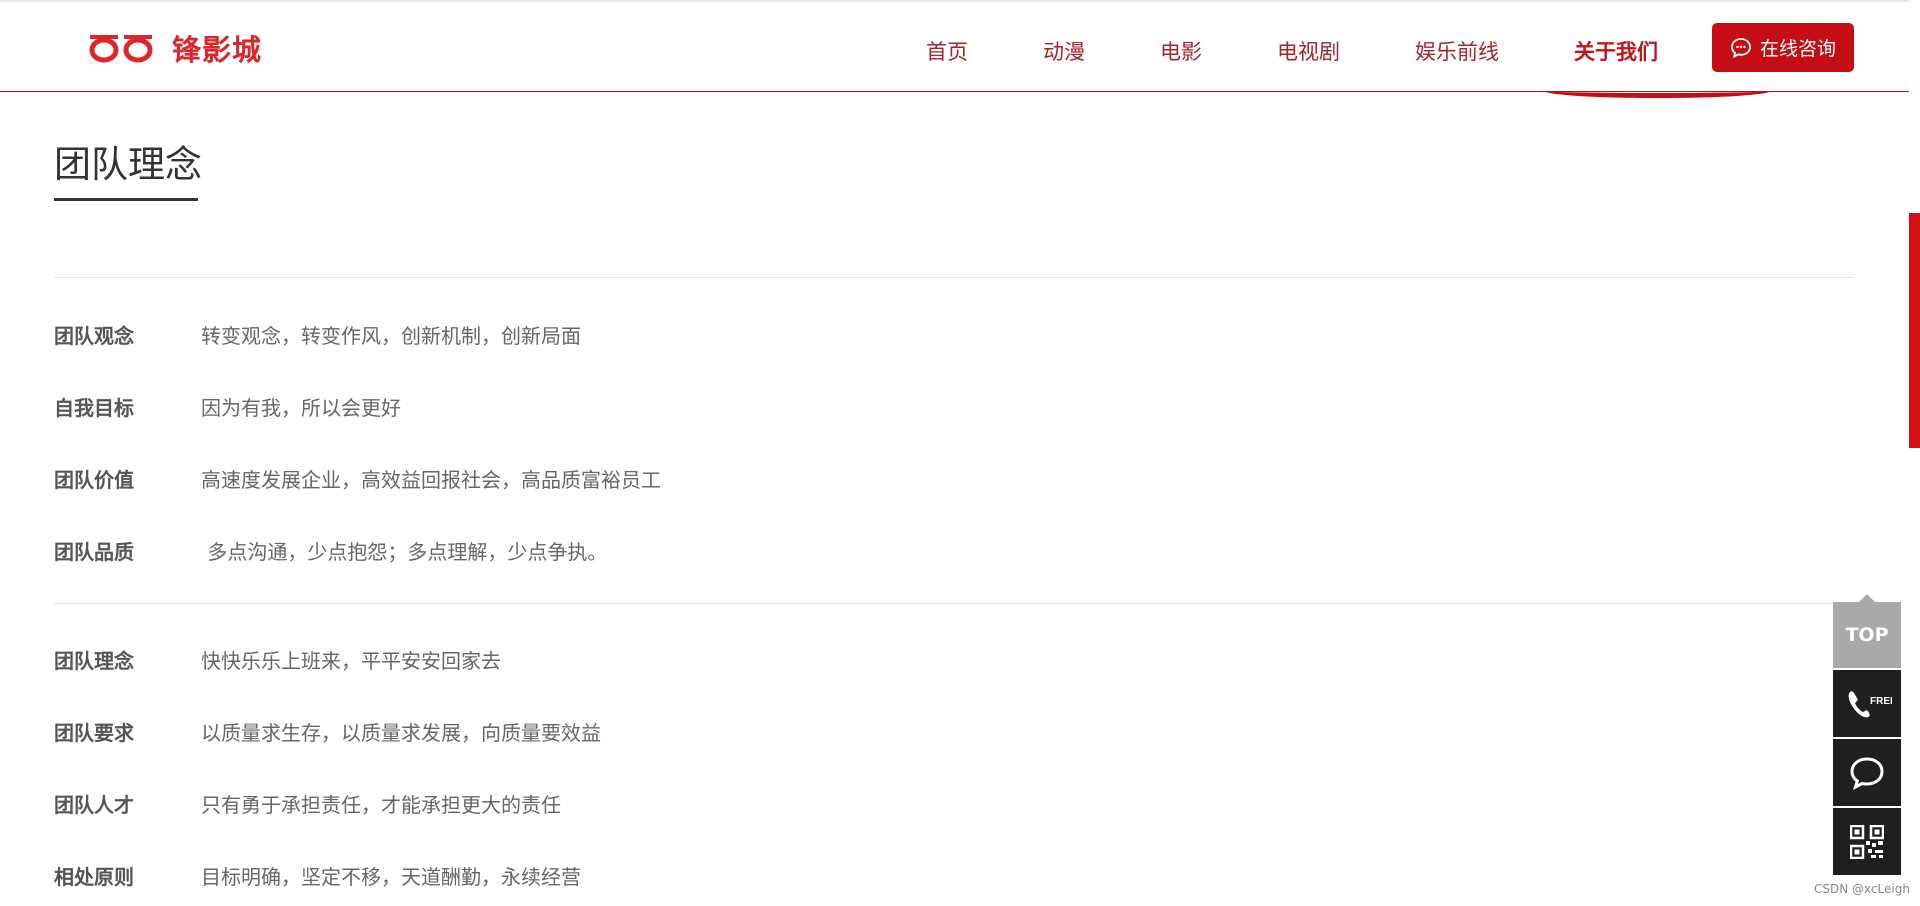  Describe the element at coordinates (1797, 49) in the screenshot. I see `online-consult-label: 在线咨询` at that location.